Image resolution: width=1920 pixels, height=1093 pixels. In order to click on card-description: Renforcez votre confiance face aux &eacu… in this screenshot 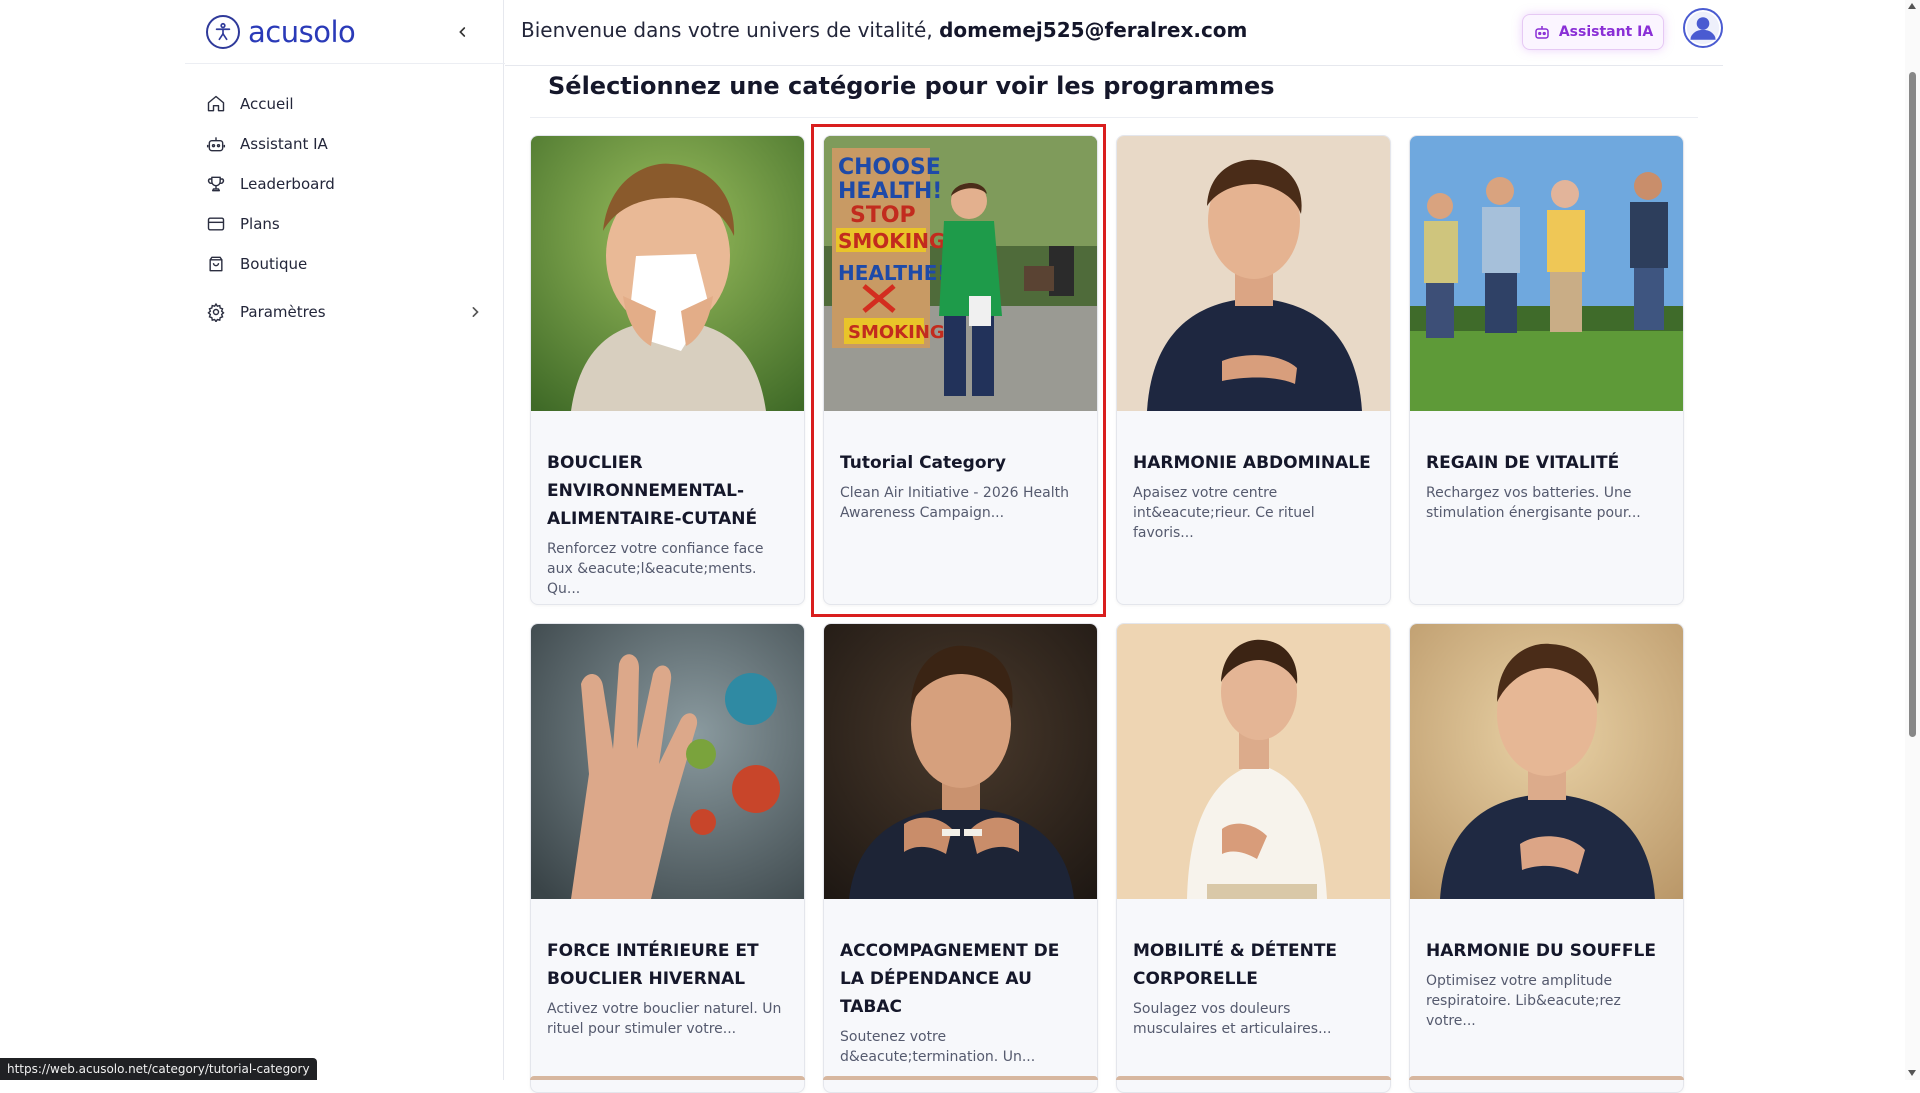, I will do `click(655, 569)`.